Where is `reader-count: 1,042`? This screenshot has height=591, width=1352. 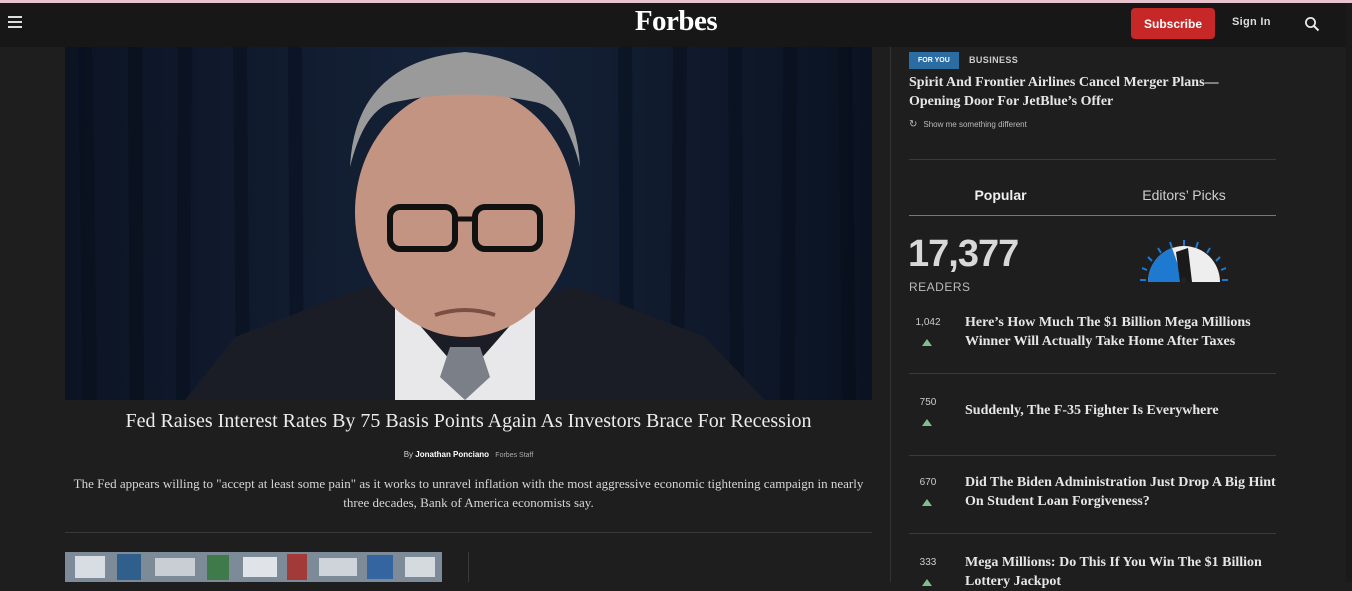 reader-count: 1,042 is located at coordinates (928, 322).